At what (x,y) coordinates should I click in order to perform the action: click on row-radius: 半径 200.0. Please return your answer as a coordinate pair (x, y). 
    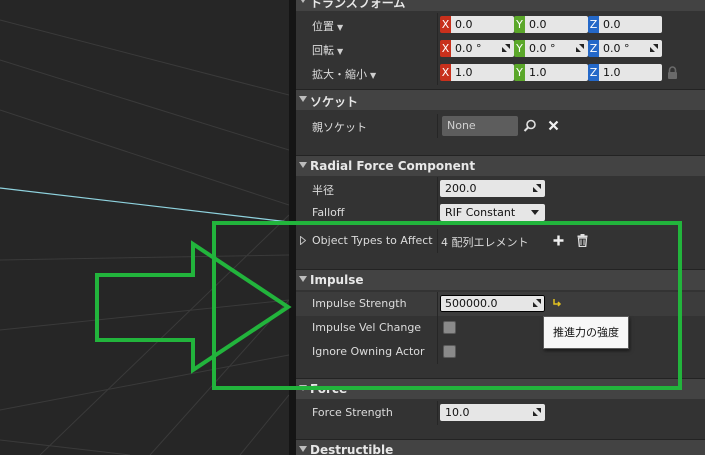
    Looking at the image, I should click on (500, 189).